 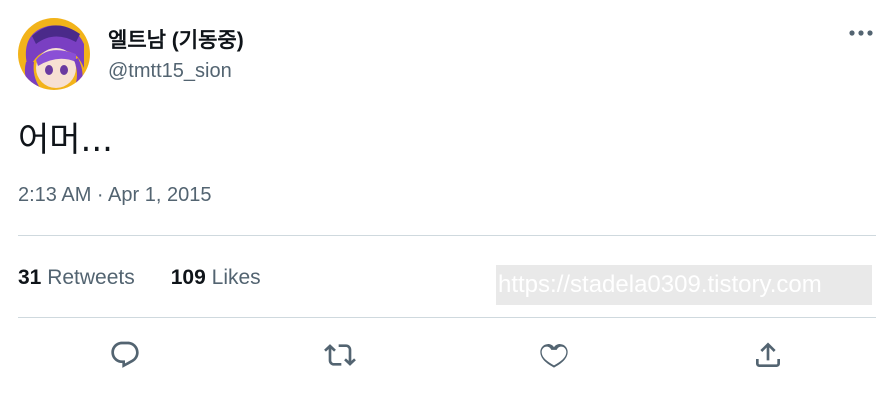 I want to click on tweet-timestamp: 2:13 AM · Apr 1, 2015, so click(x=114, y=195).